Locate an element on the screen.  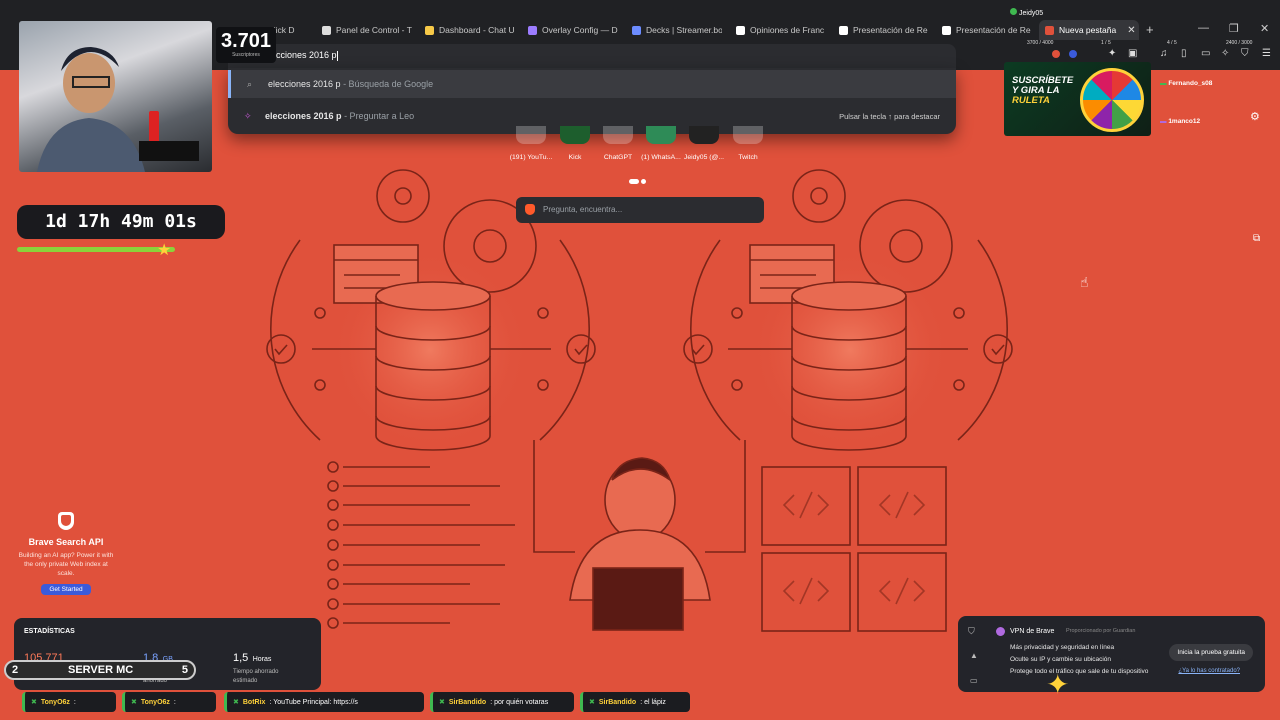
suggestion-source: - Búsqueda de Google is located at coordinates (387, 84).